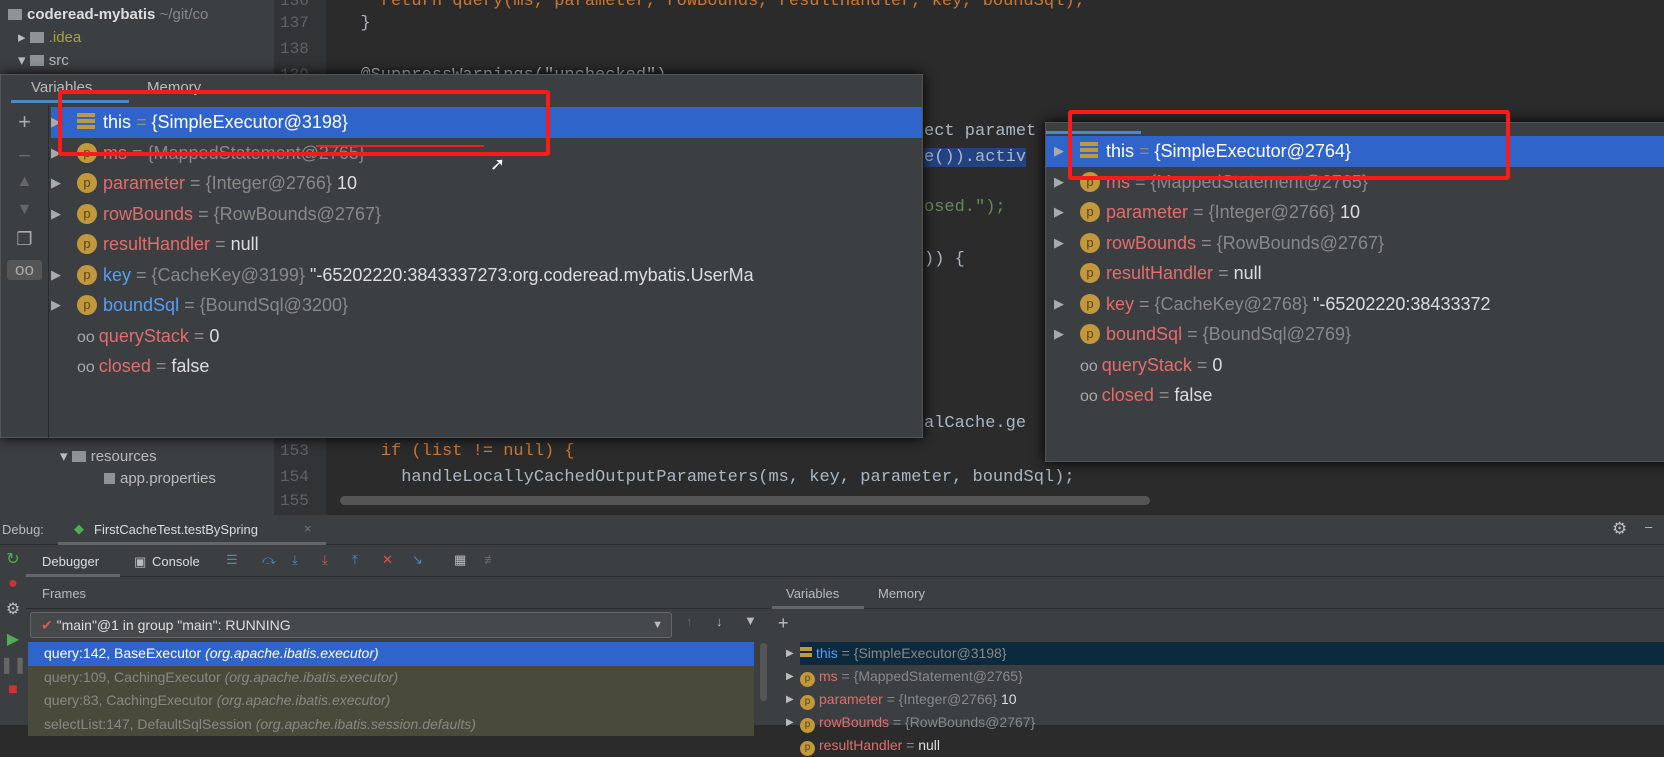 This screenshot has width=1664, height=757. I want to click on frames-scrollbar, so click(763, 672).